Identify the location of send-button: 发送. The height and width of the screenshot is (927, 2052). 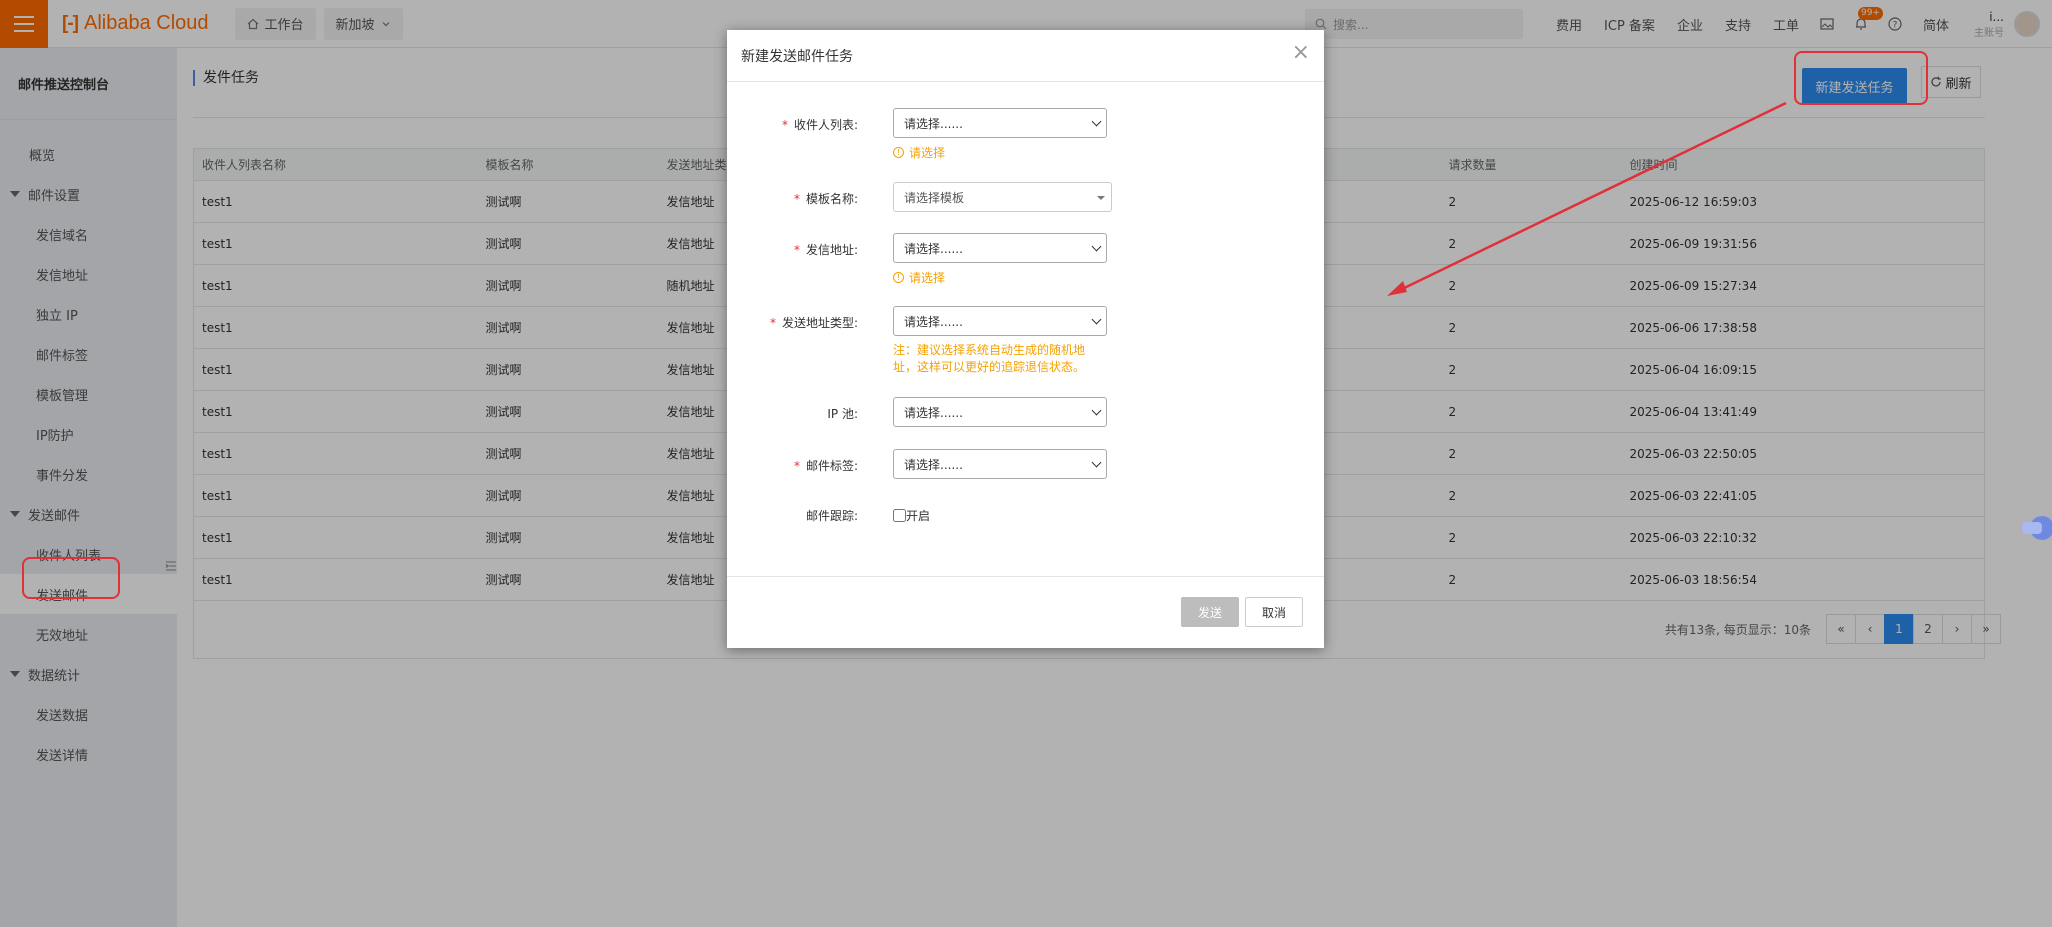
(1210, 612).